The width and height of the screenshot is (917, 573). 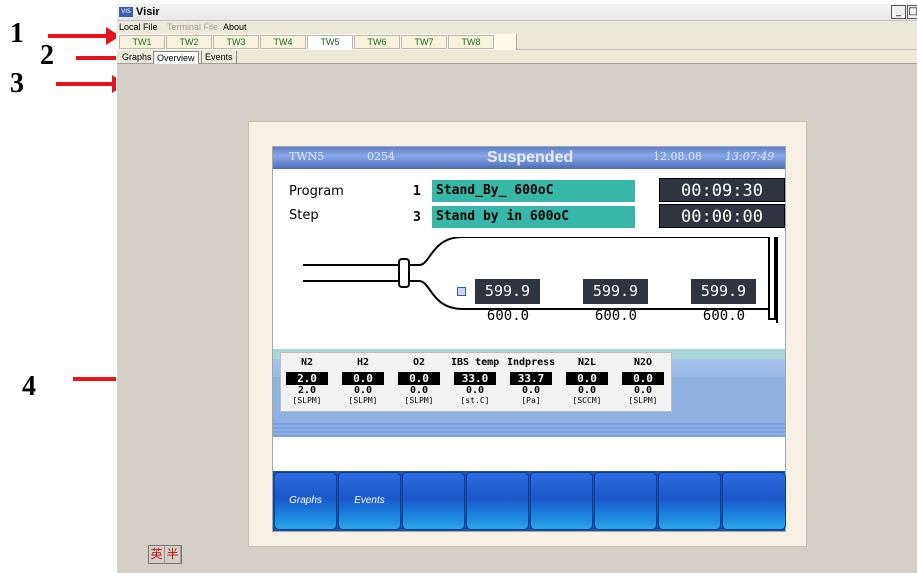 What do you see at coordinates (330, 42) in the screenshot?
I see `tab-tw5: TW5` at bounding box center [330, 42].